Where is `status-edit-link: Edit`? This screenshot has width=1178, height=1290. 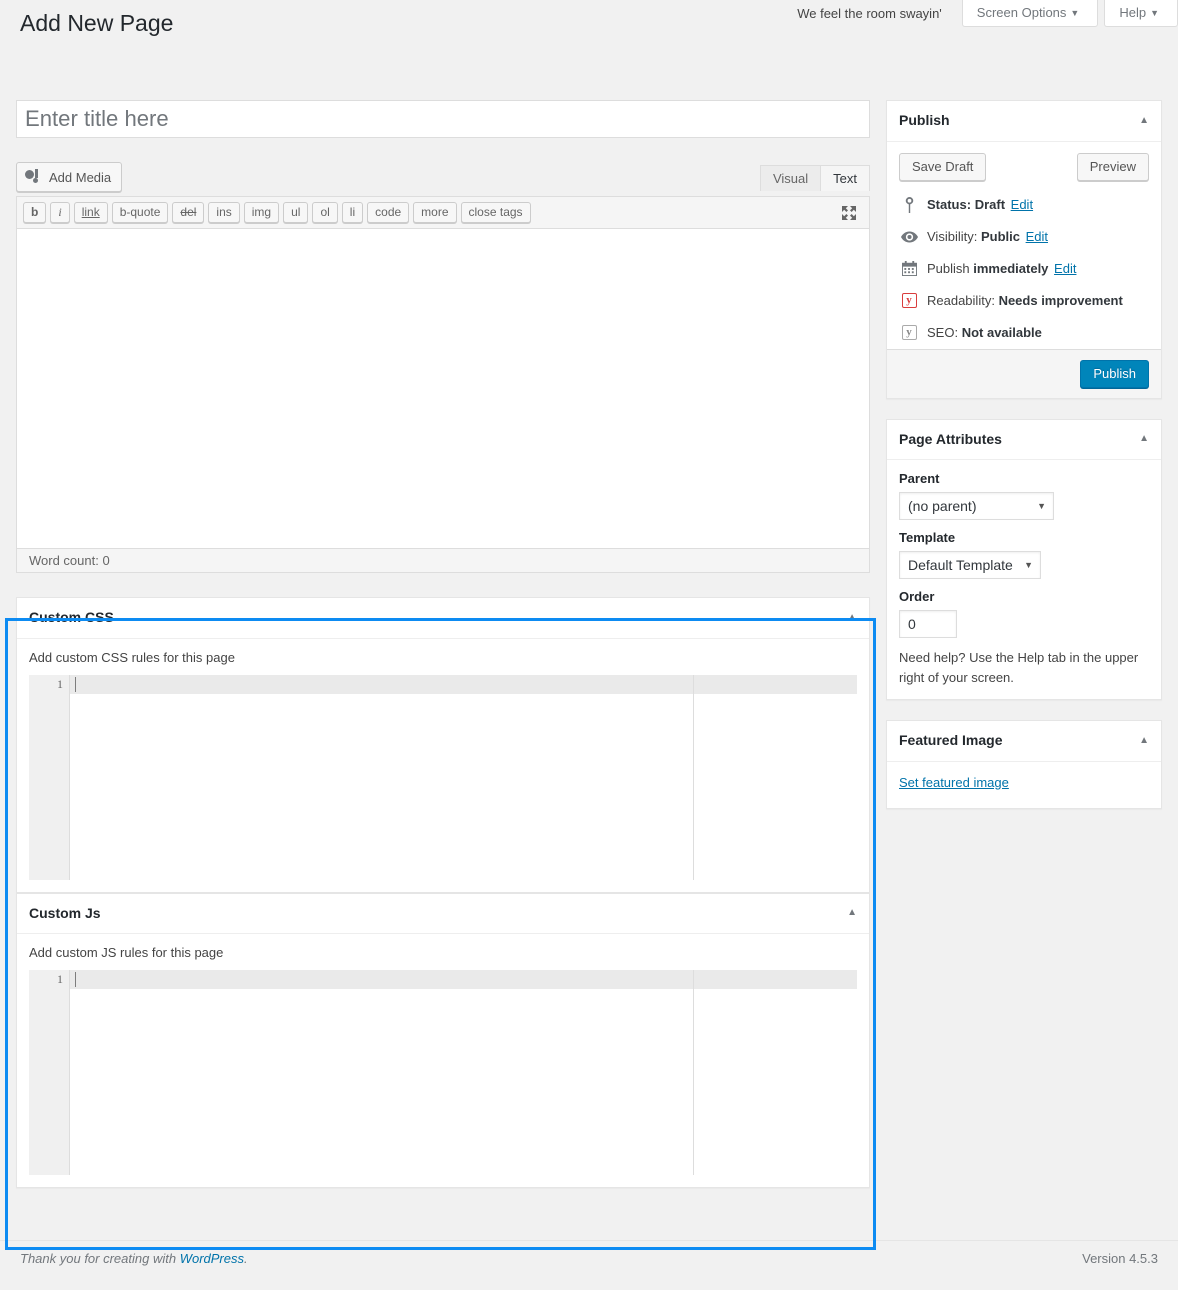 status-edit-link: Edit is located at coordinates (1022, 204).